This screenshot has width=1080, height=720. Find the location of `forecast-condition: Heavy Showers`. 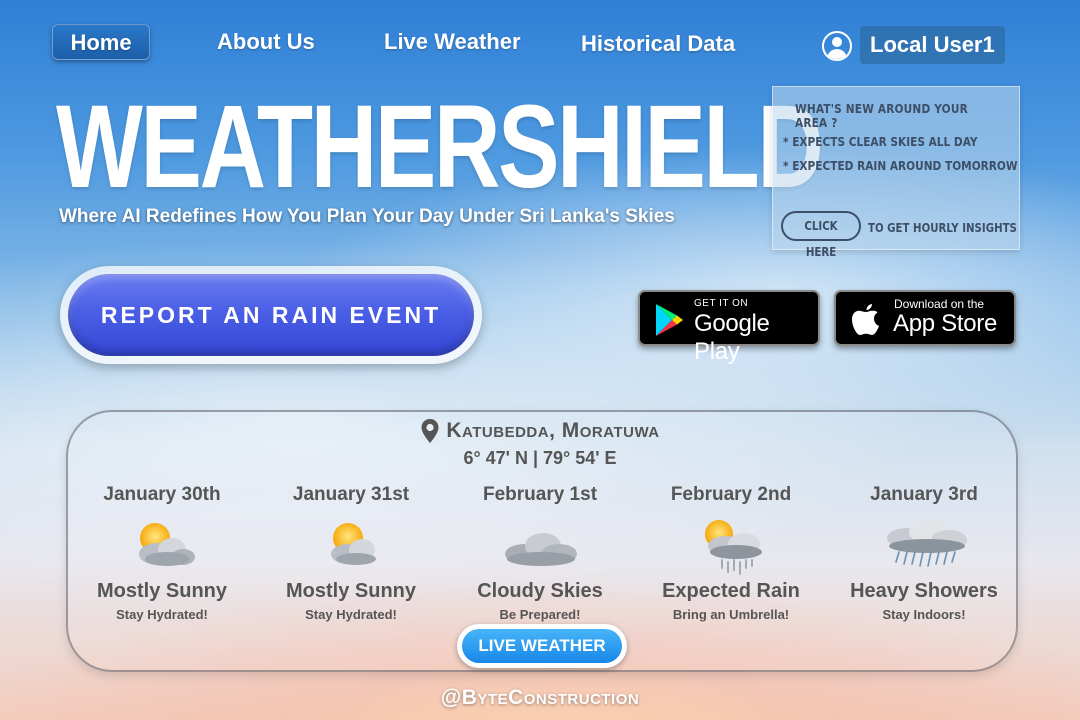

forecast-condition: Heavy Showers is located at coordinates (924, 591).